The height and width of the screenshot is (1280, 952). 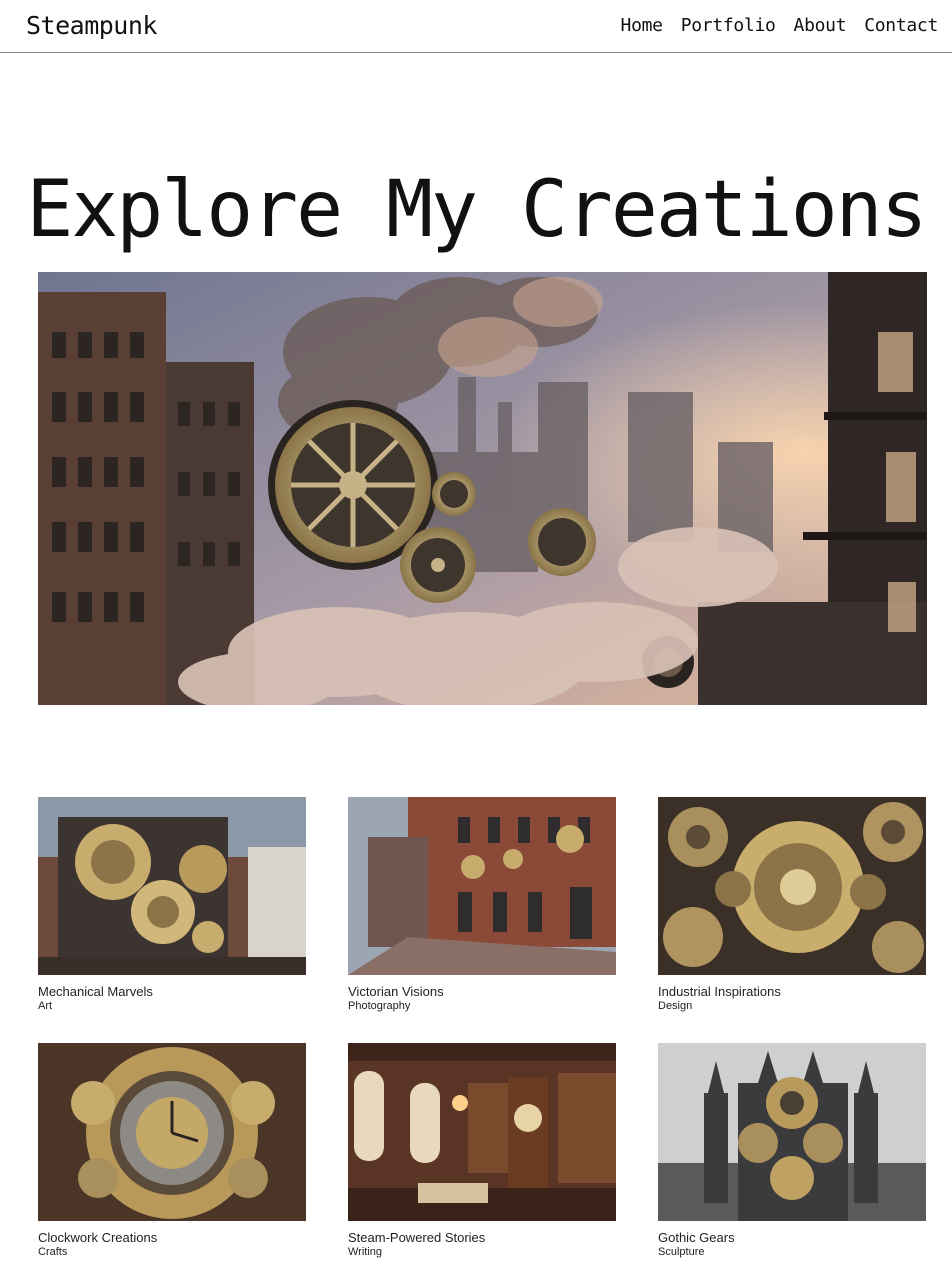 What do you see at coordinates (379, 1006) in the screenshot?
I see `card-category: Photography` at bounding box center [379, 1006].